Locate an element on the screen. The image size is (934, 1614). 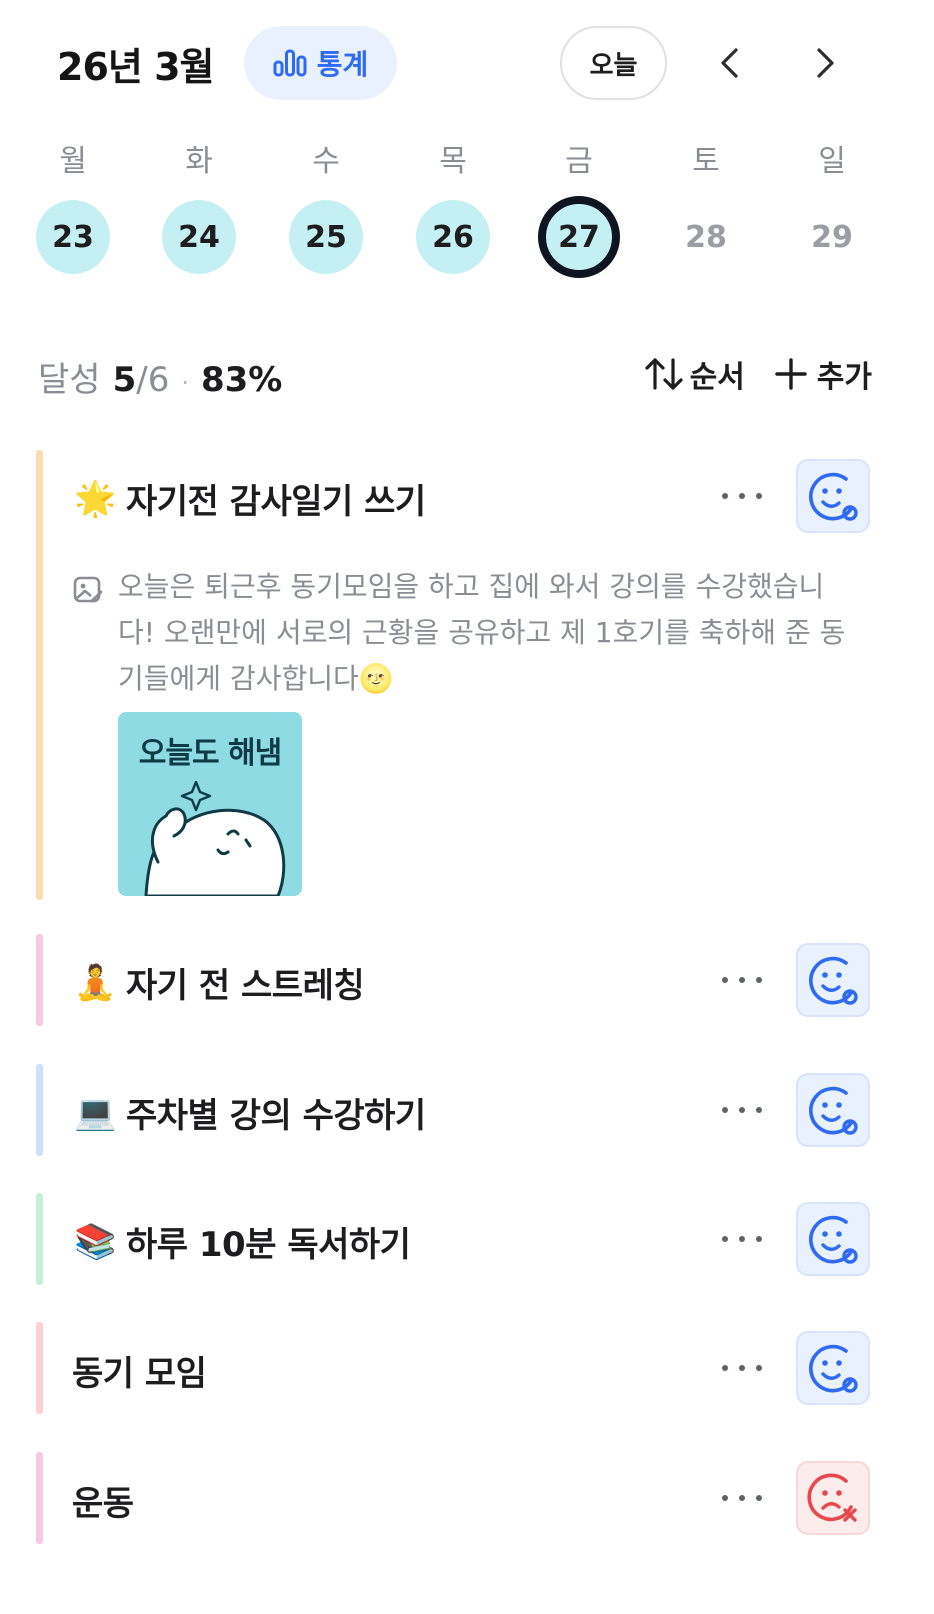
day-thu: 목 26 is located at coordinates (453, 210).